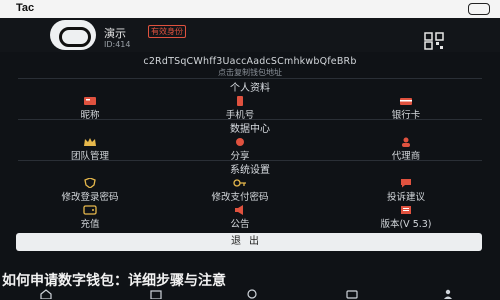 This screenshot has height=300, width=500. What do you see at coordinates (406, 142) in the screenshot?
I see `agent-icon` at bounding box center [406, 142].